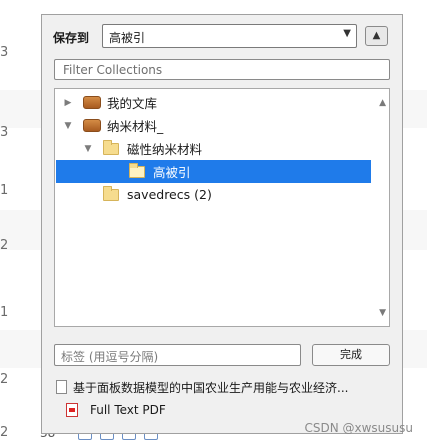 The image size is (427, 444). I want to click on tree-item-nano-materials: ▼ 纳米材料_, so click(213, 125).